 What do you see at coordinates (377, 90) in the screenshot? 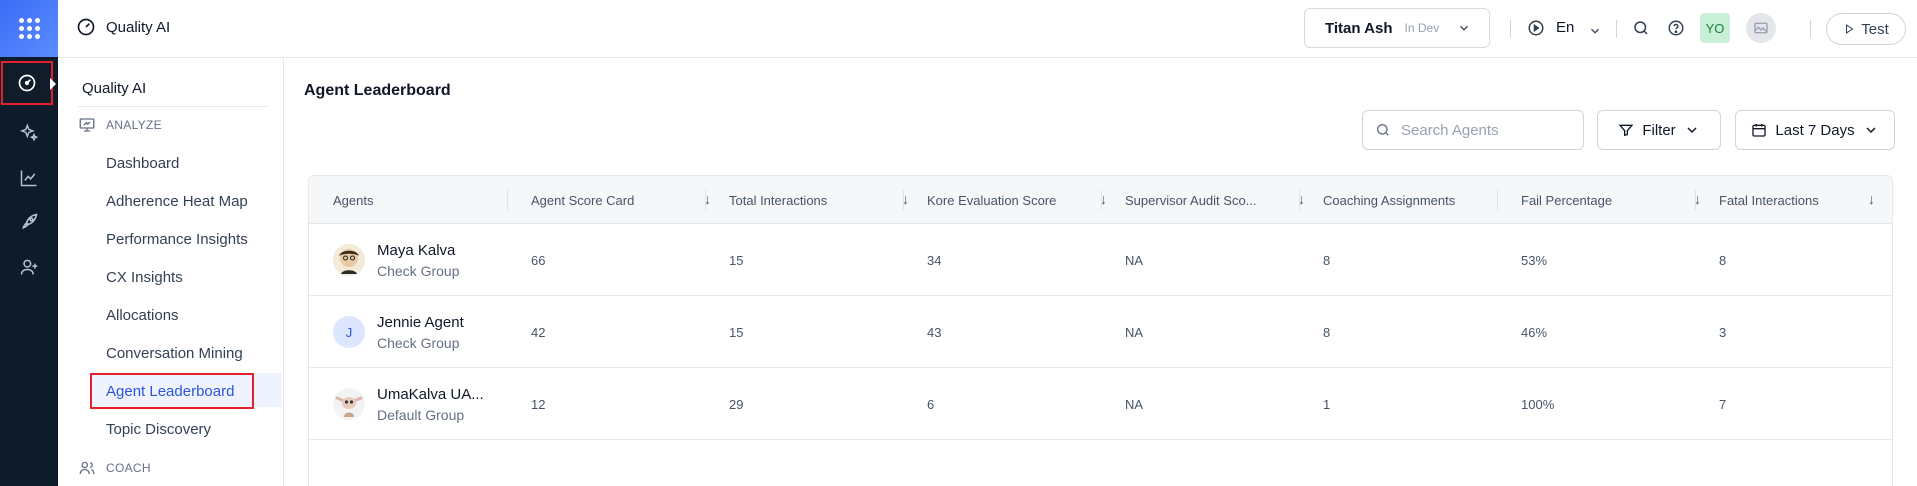
I see `page-title: Agent Leaderboard` at bounding box center [377, 90].